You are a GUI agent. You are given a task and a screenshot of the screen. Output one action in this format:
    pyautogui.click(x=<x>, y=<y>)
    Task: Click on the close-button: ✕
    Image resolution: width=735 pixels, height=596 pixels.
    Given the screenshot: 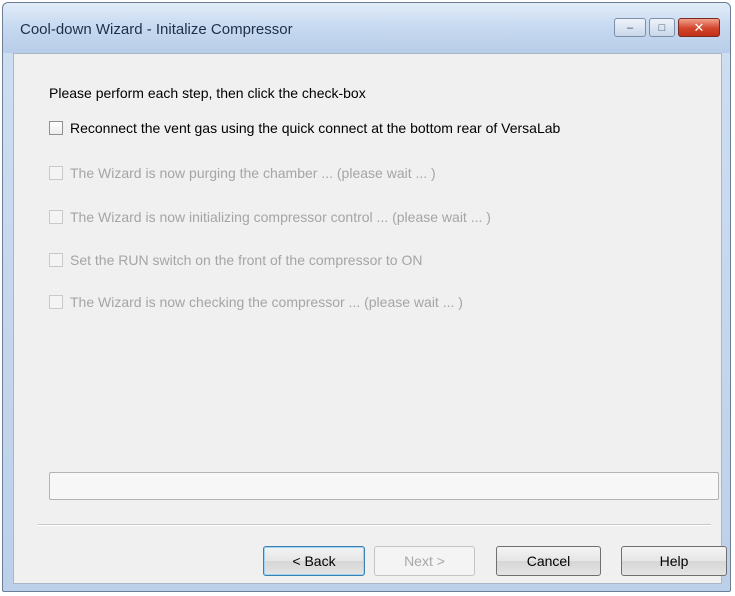 What is the action you would take?
    pyautogui.click(x=699, y=27)
    